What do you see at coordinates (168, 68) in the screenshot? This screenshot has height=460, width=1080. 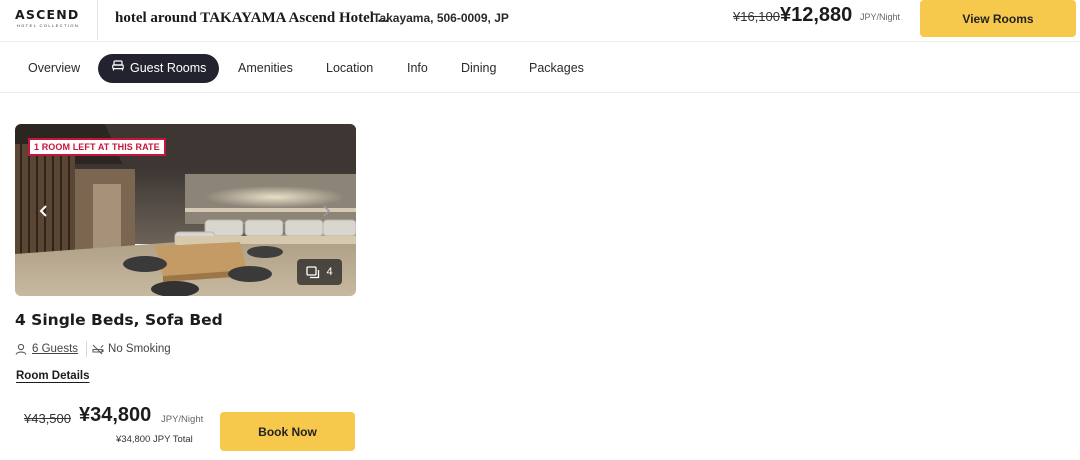 I see `tab-label: Guest Rooms` at bounding box center [168, 68].